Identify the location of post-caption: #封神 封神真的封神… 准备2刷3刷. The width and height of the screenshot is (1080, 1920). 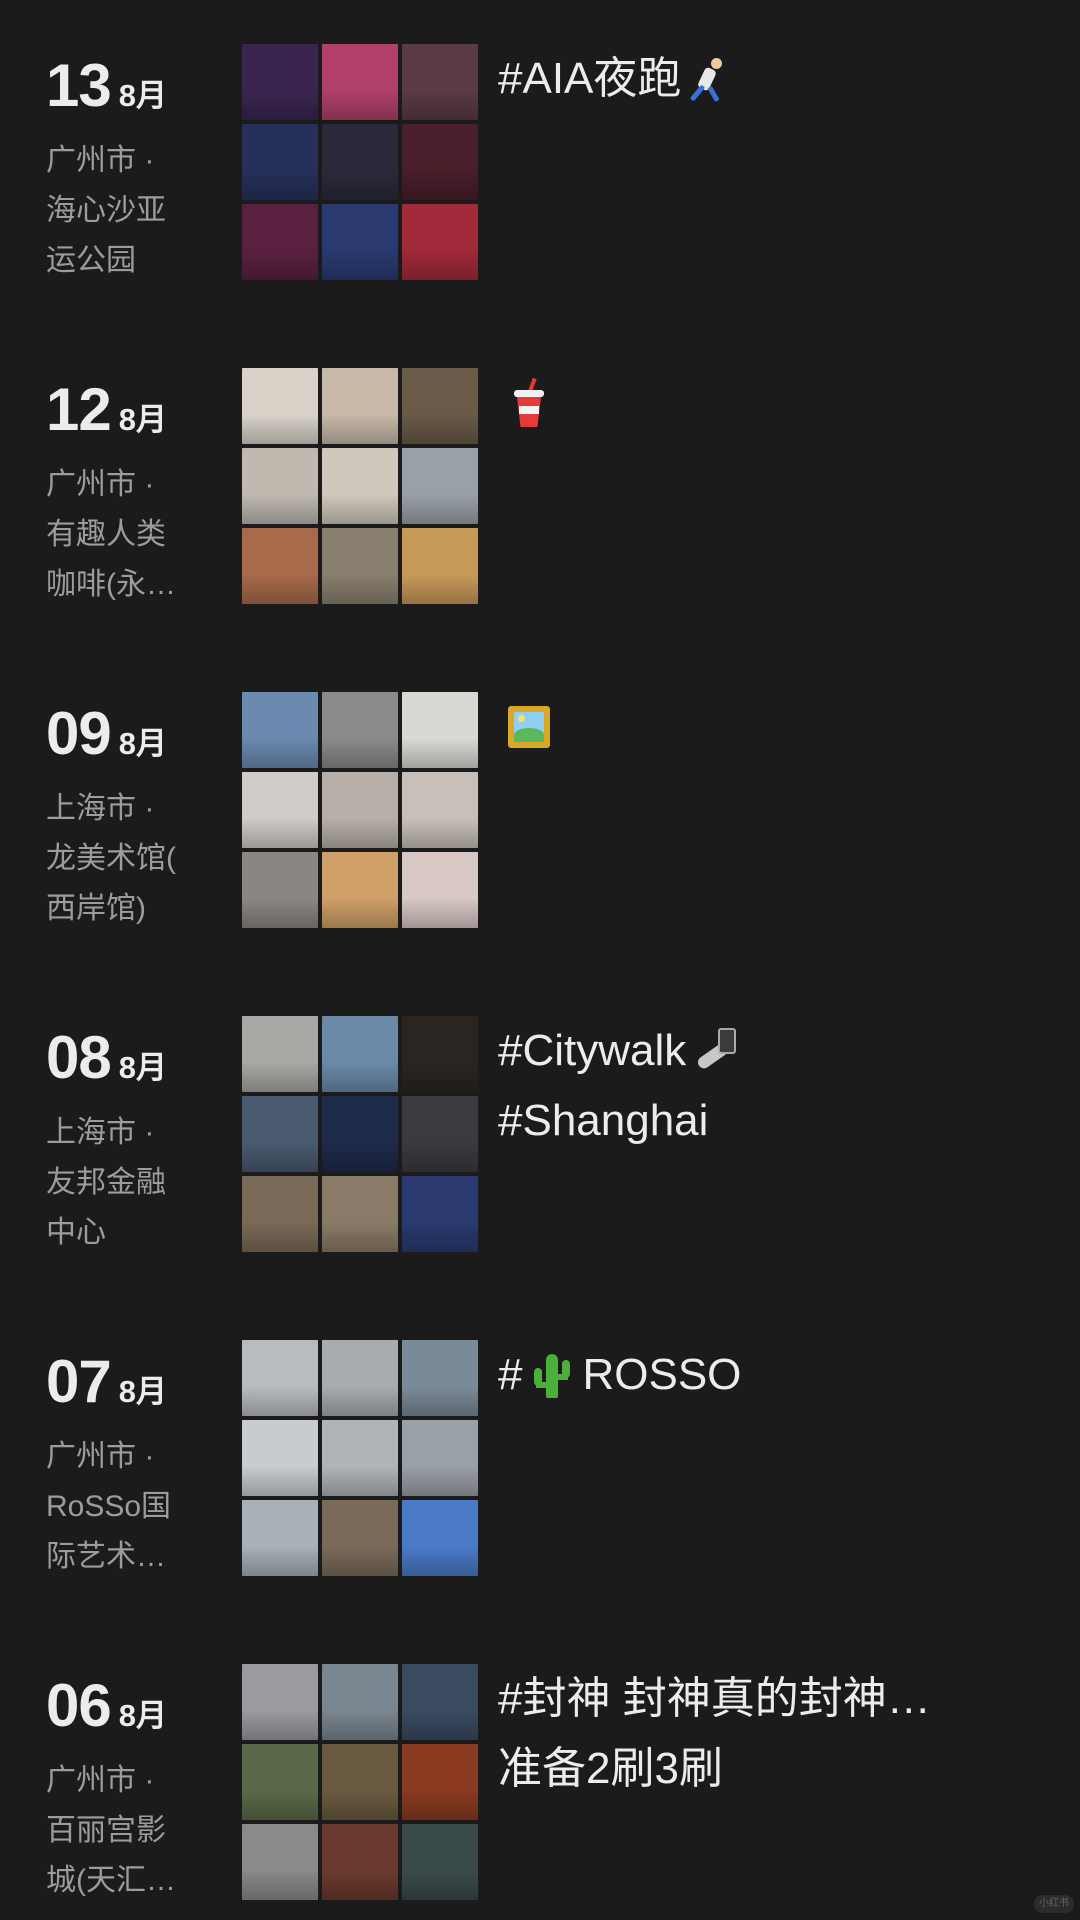
(778, 1734).